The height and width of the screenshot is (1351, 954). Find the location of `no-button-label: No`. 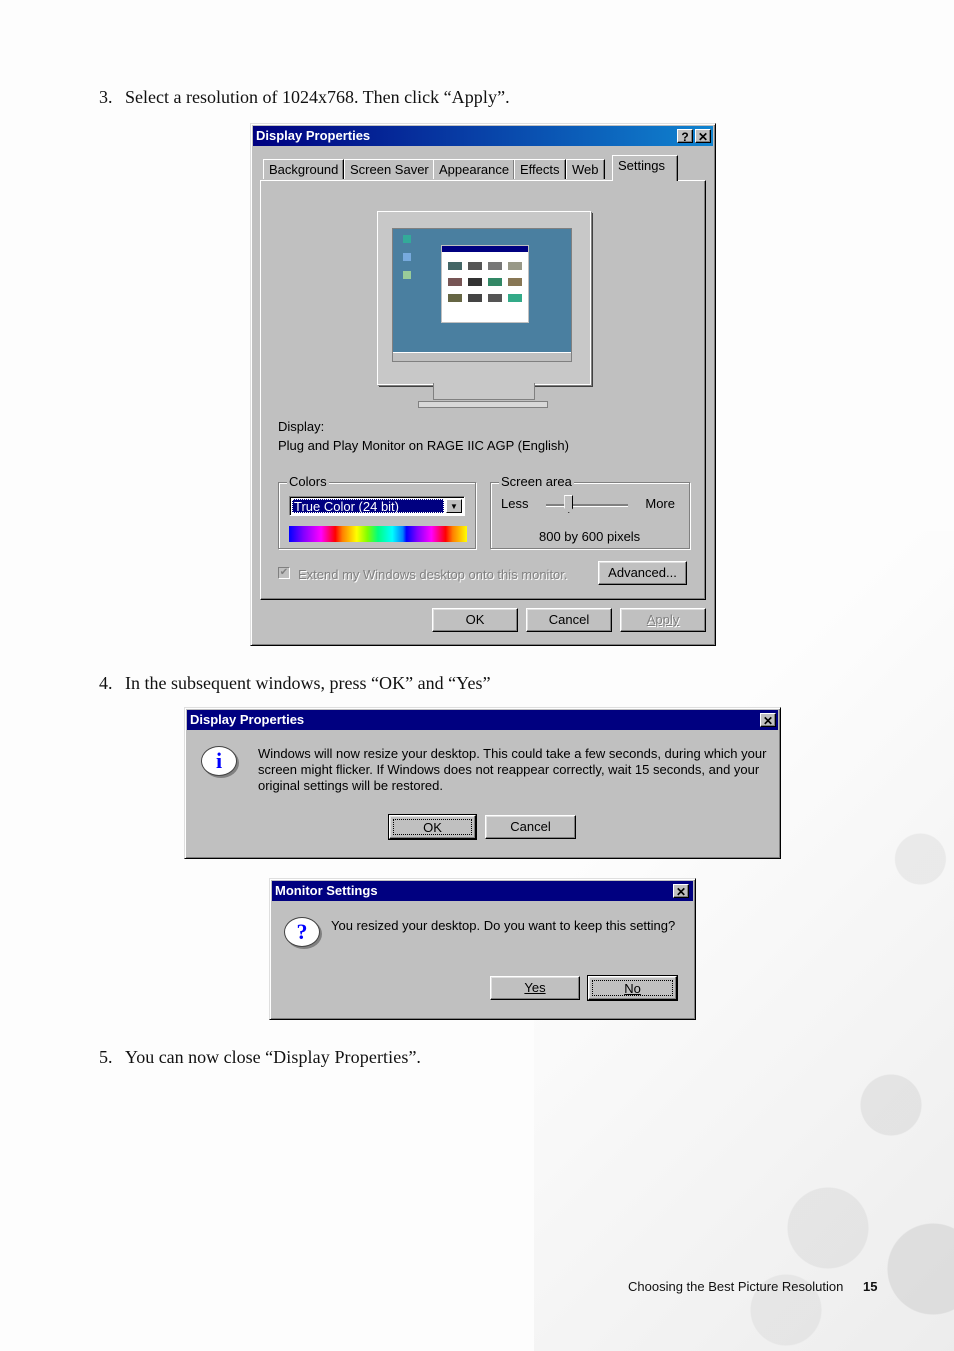

no-button-label: No is located at coordinates (632, 988).